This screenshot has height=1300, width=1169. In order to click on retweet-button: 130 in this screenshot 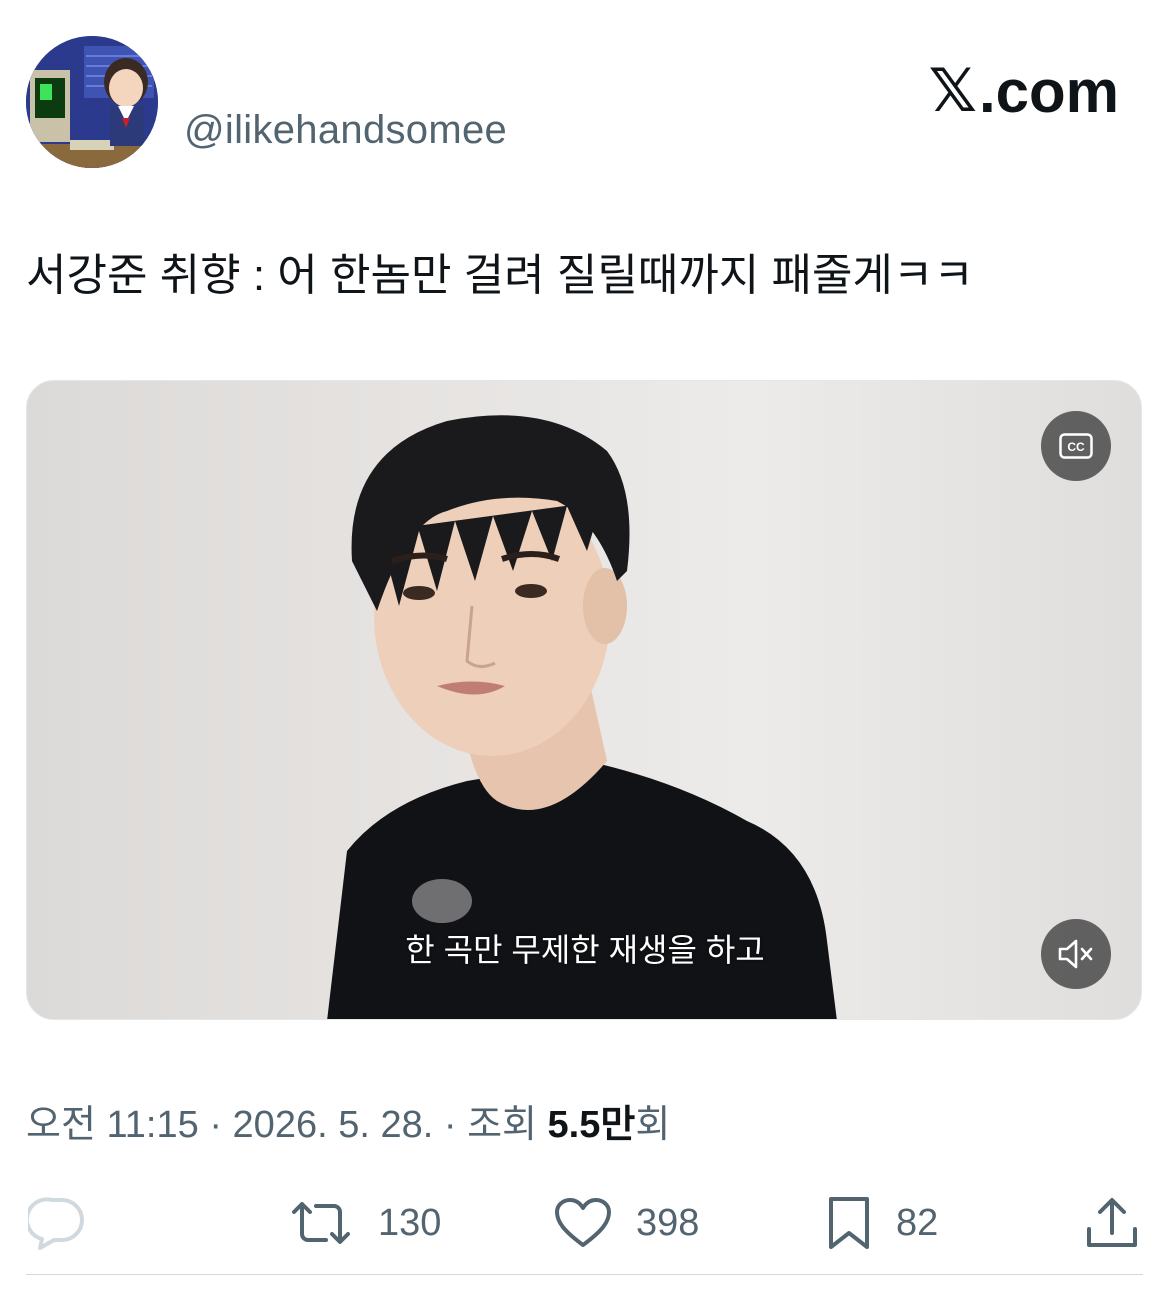, I will do `click(364, 1223)`.